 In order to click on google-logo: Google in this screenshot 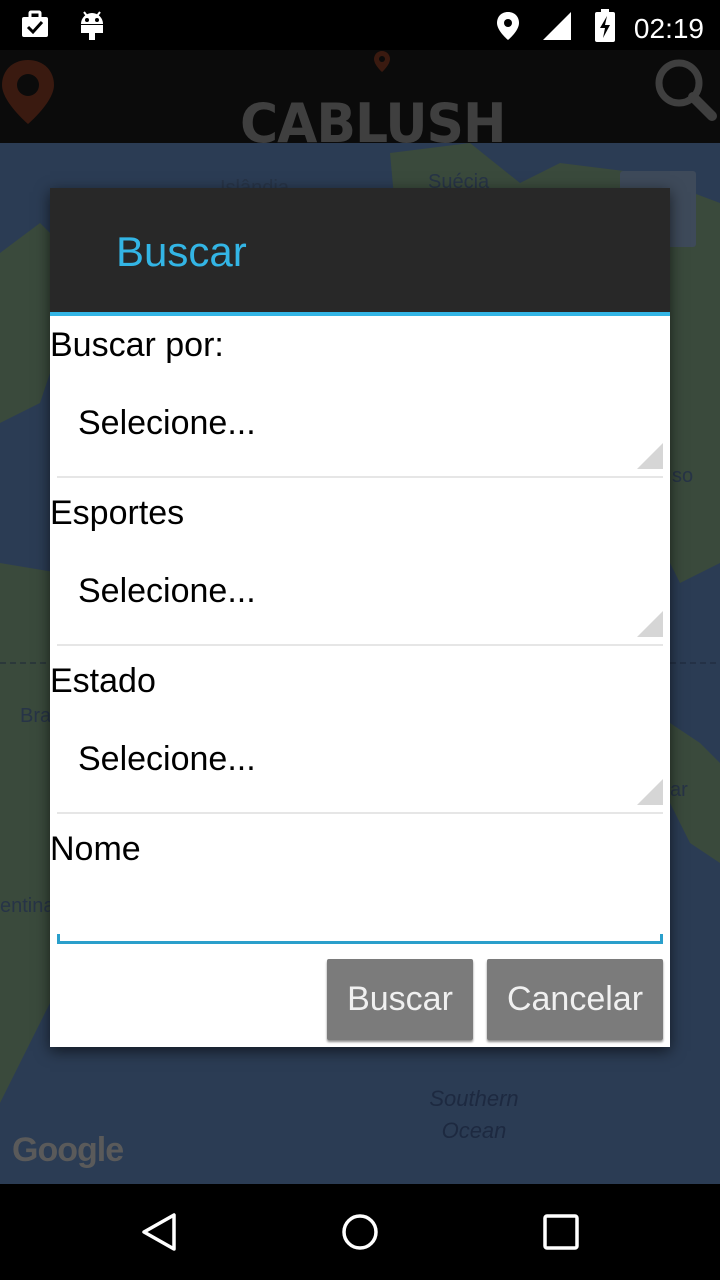, I will do `click(68, 1150)`.